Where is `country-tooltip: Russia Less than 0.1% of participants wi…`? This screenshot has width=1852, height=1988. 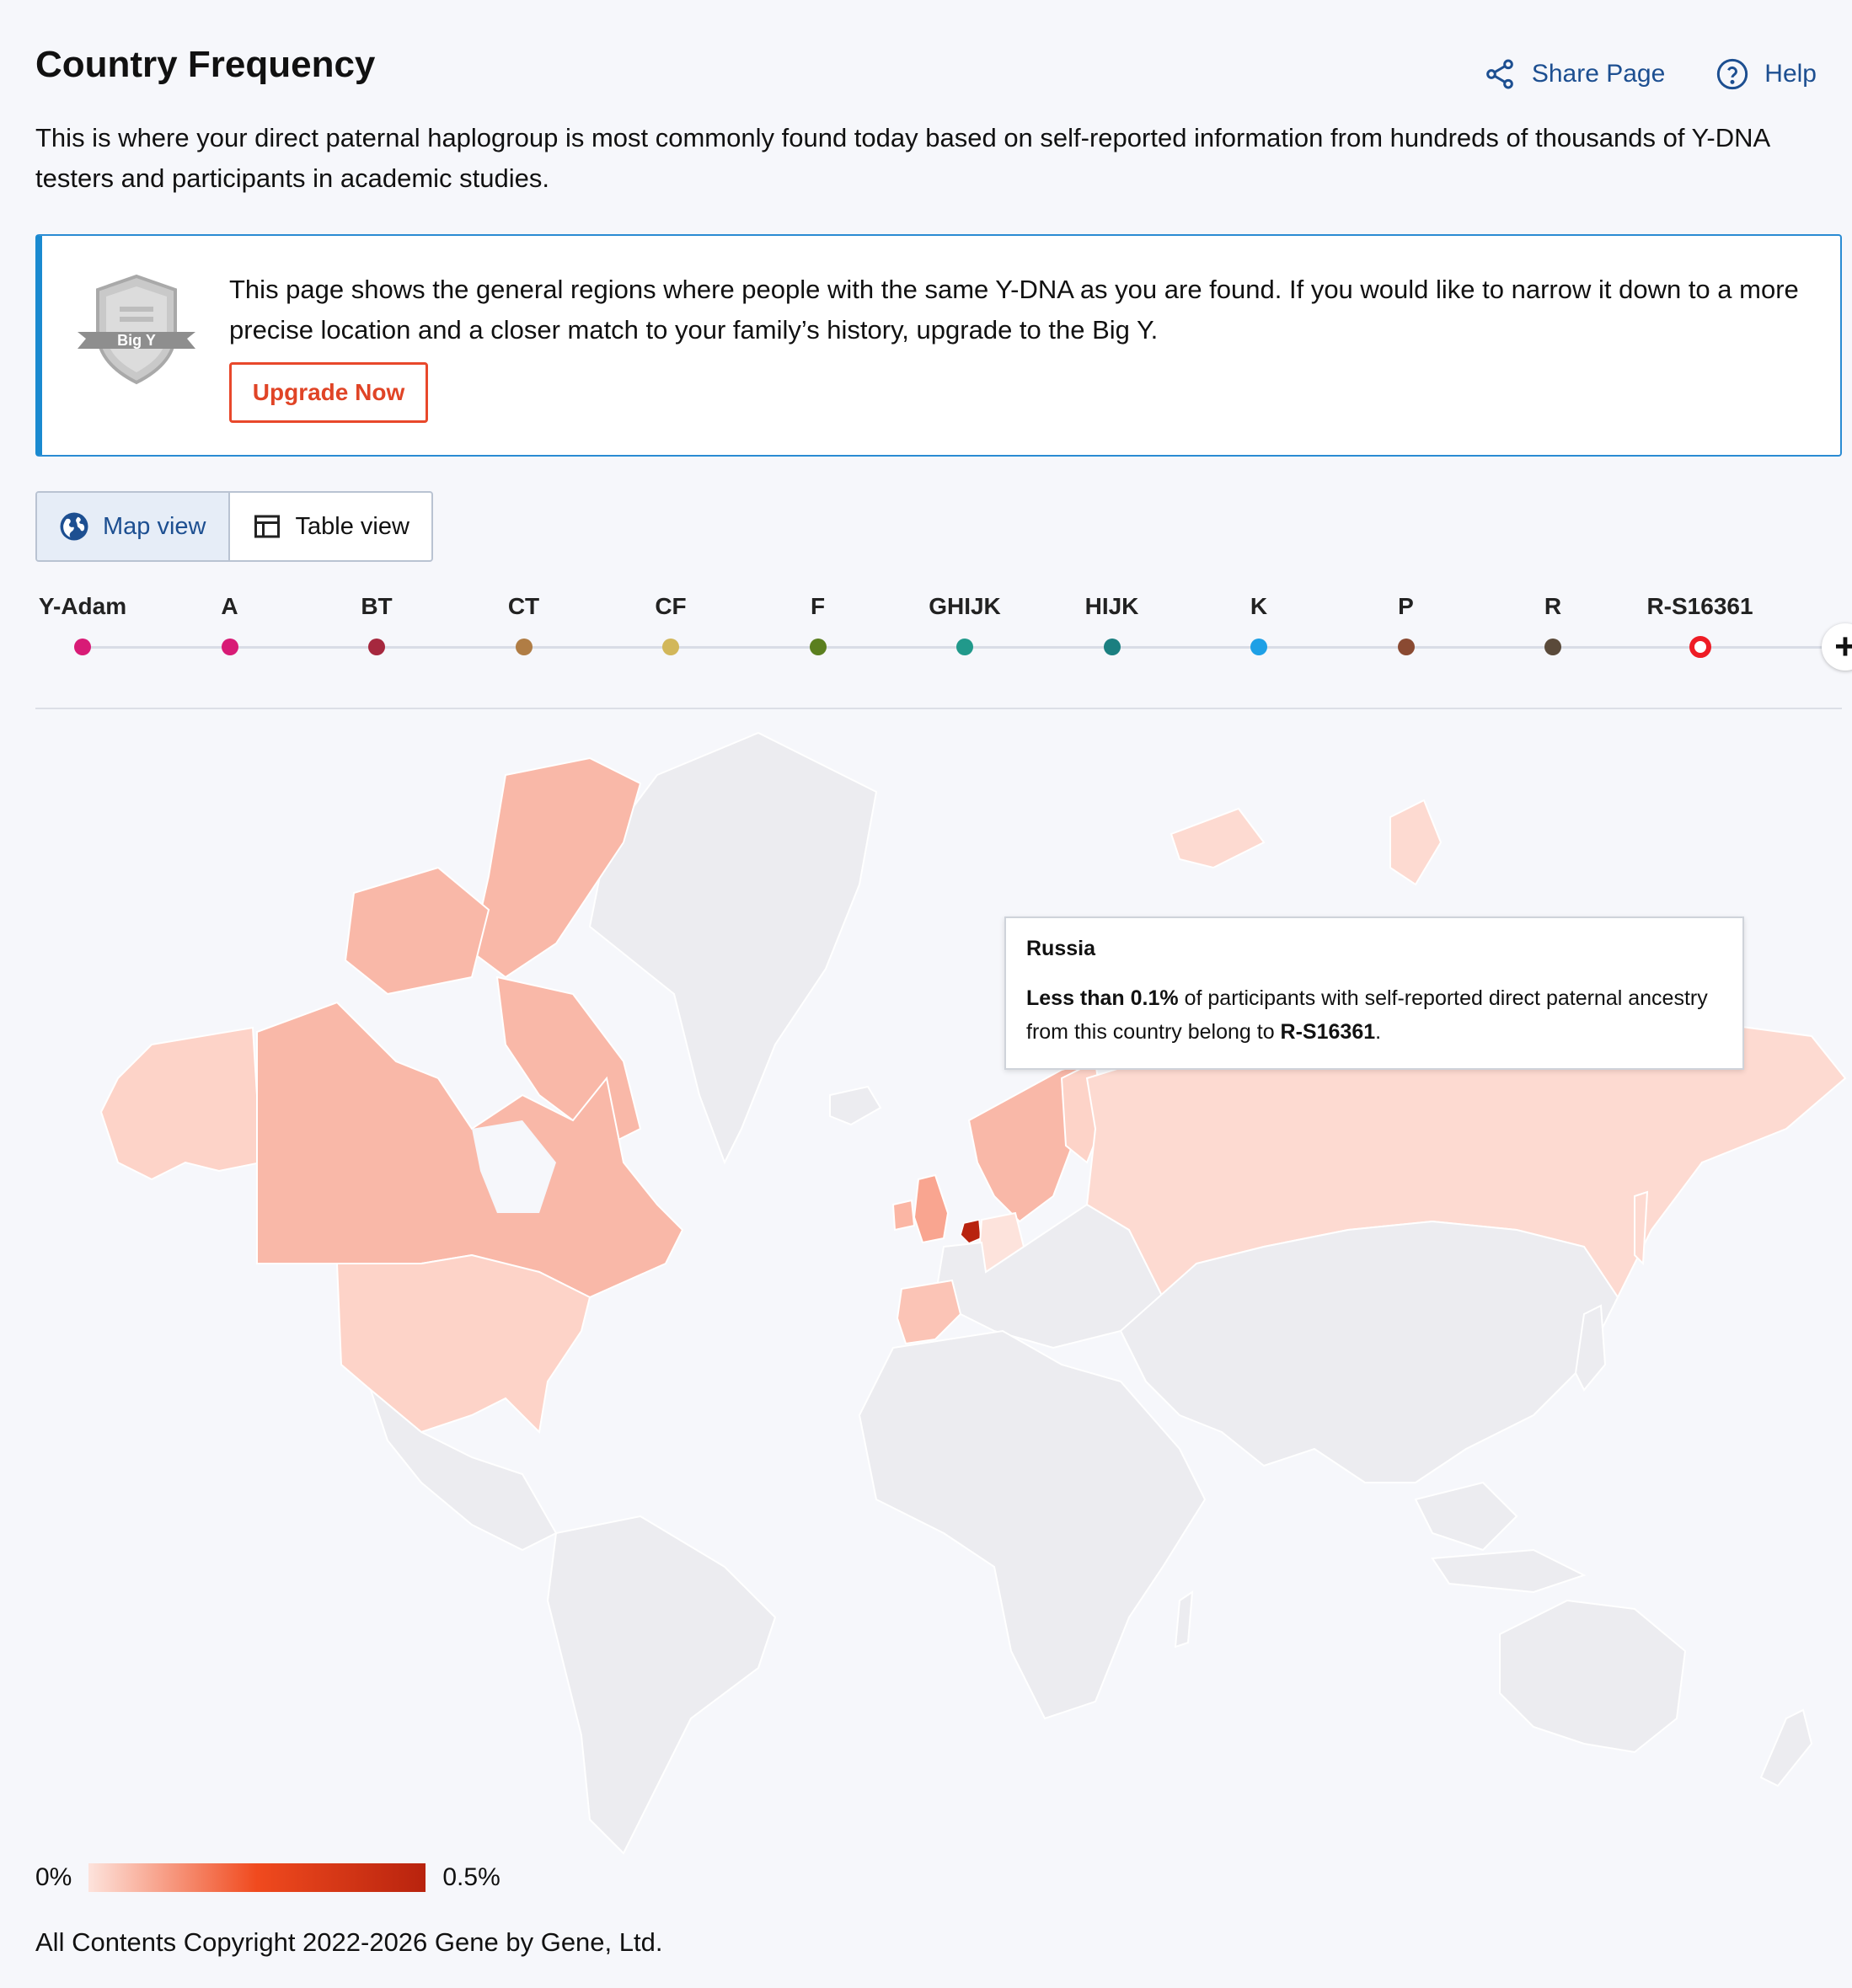
country-tooltip: Russia Less than 0.1% of participants wi… is located at coordinates (1374, 993).